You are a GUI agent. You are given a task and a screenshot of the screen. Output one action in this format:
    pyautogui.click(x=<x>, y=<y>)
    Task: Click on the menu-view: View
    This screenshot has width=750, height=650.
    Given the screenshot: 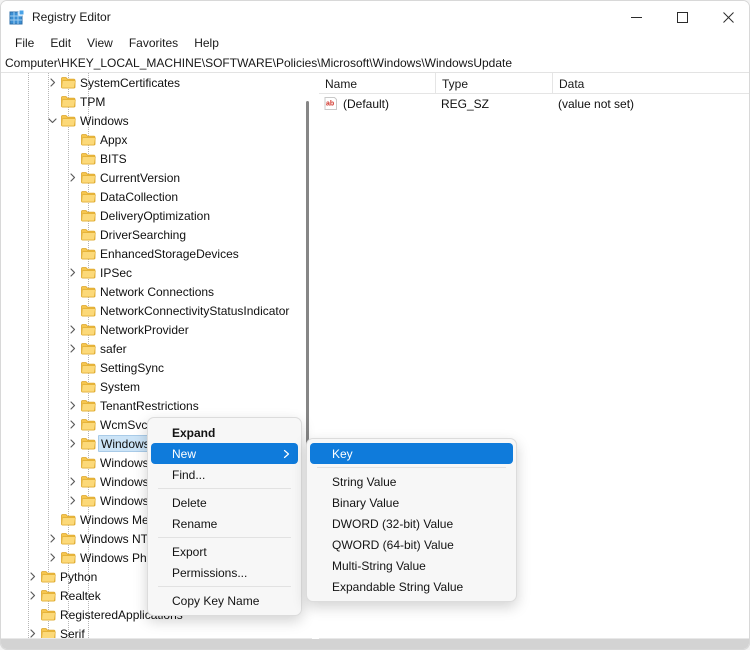 What is the action you would take?
    pyautogui.click(x=100, y=43)
    